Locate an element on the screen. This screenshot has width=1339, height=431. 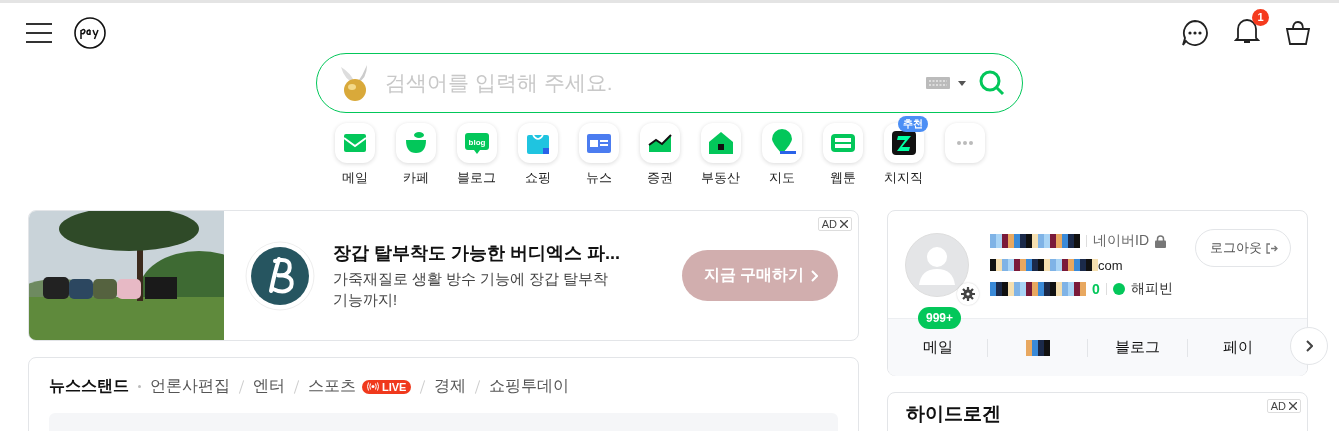
more-icon is located at coordinates (964, 143).